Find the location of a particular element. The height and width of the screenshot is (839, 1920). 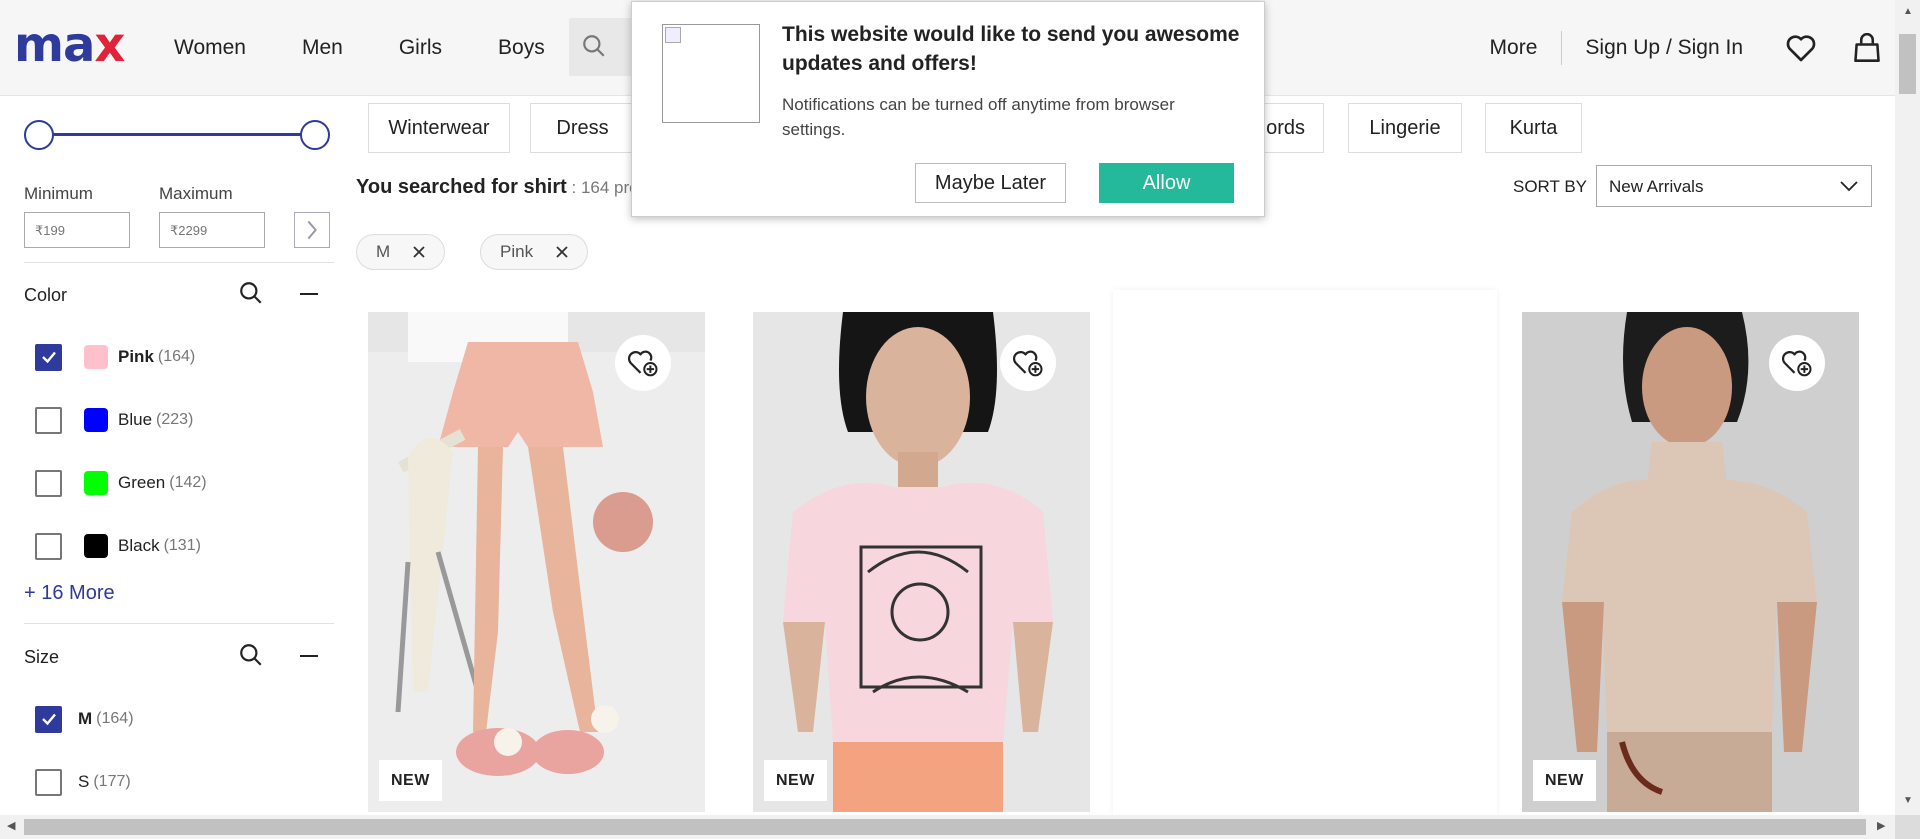

option-label: S is located at coordinates (84, 781).